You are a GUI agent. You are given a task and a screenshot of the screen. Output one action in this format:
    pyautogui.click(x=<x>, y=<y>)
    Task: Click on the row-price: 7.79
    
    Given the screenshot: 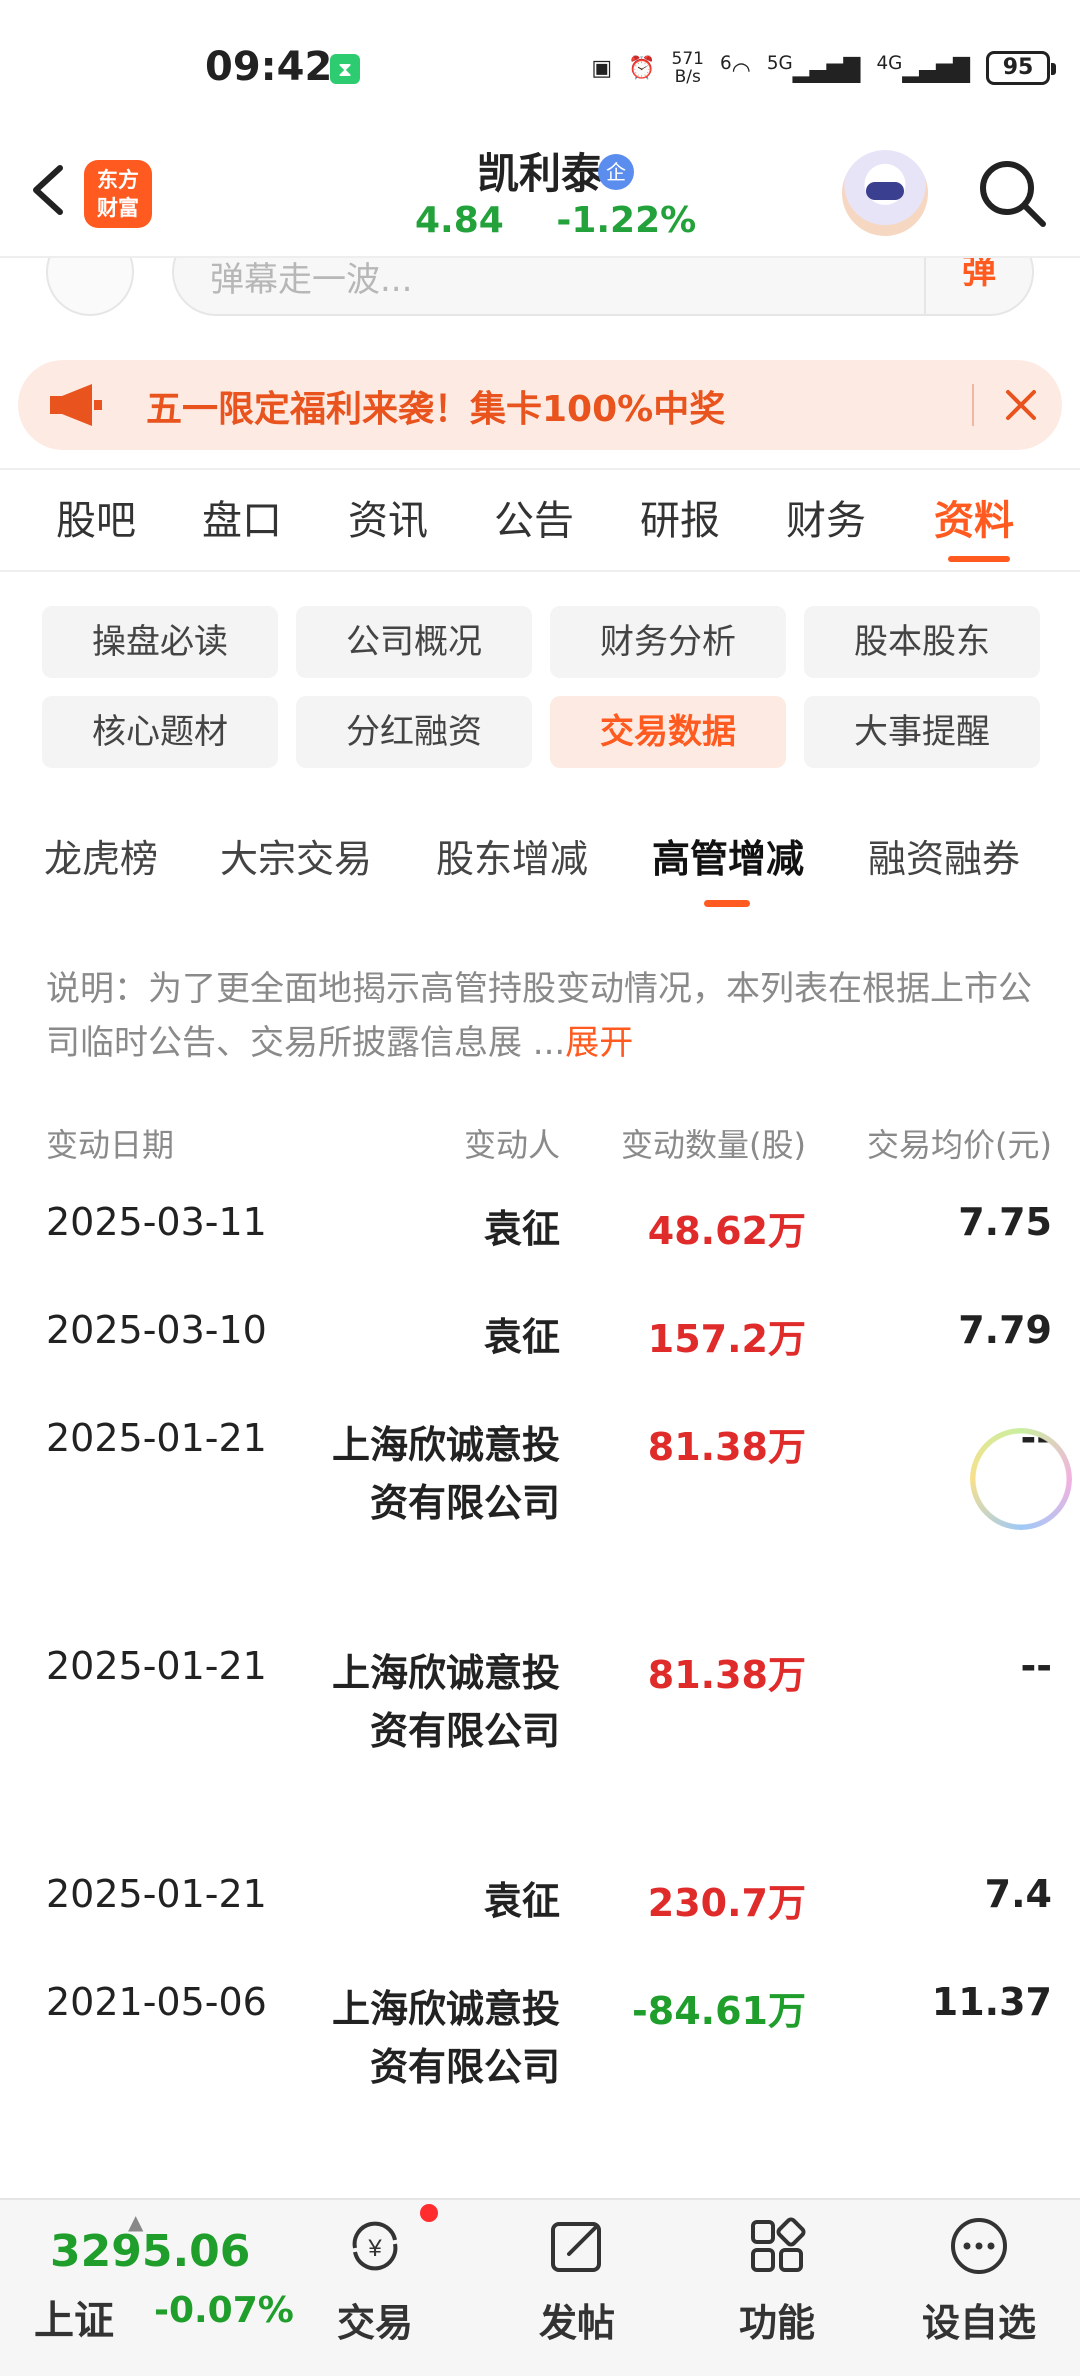 What is the action you would take?
    pyautogui.click(x=1005, y=1330)
    